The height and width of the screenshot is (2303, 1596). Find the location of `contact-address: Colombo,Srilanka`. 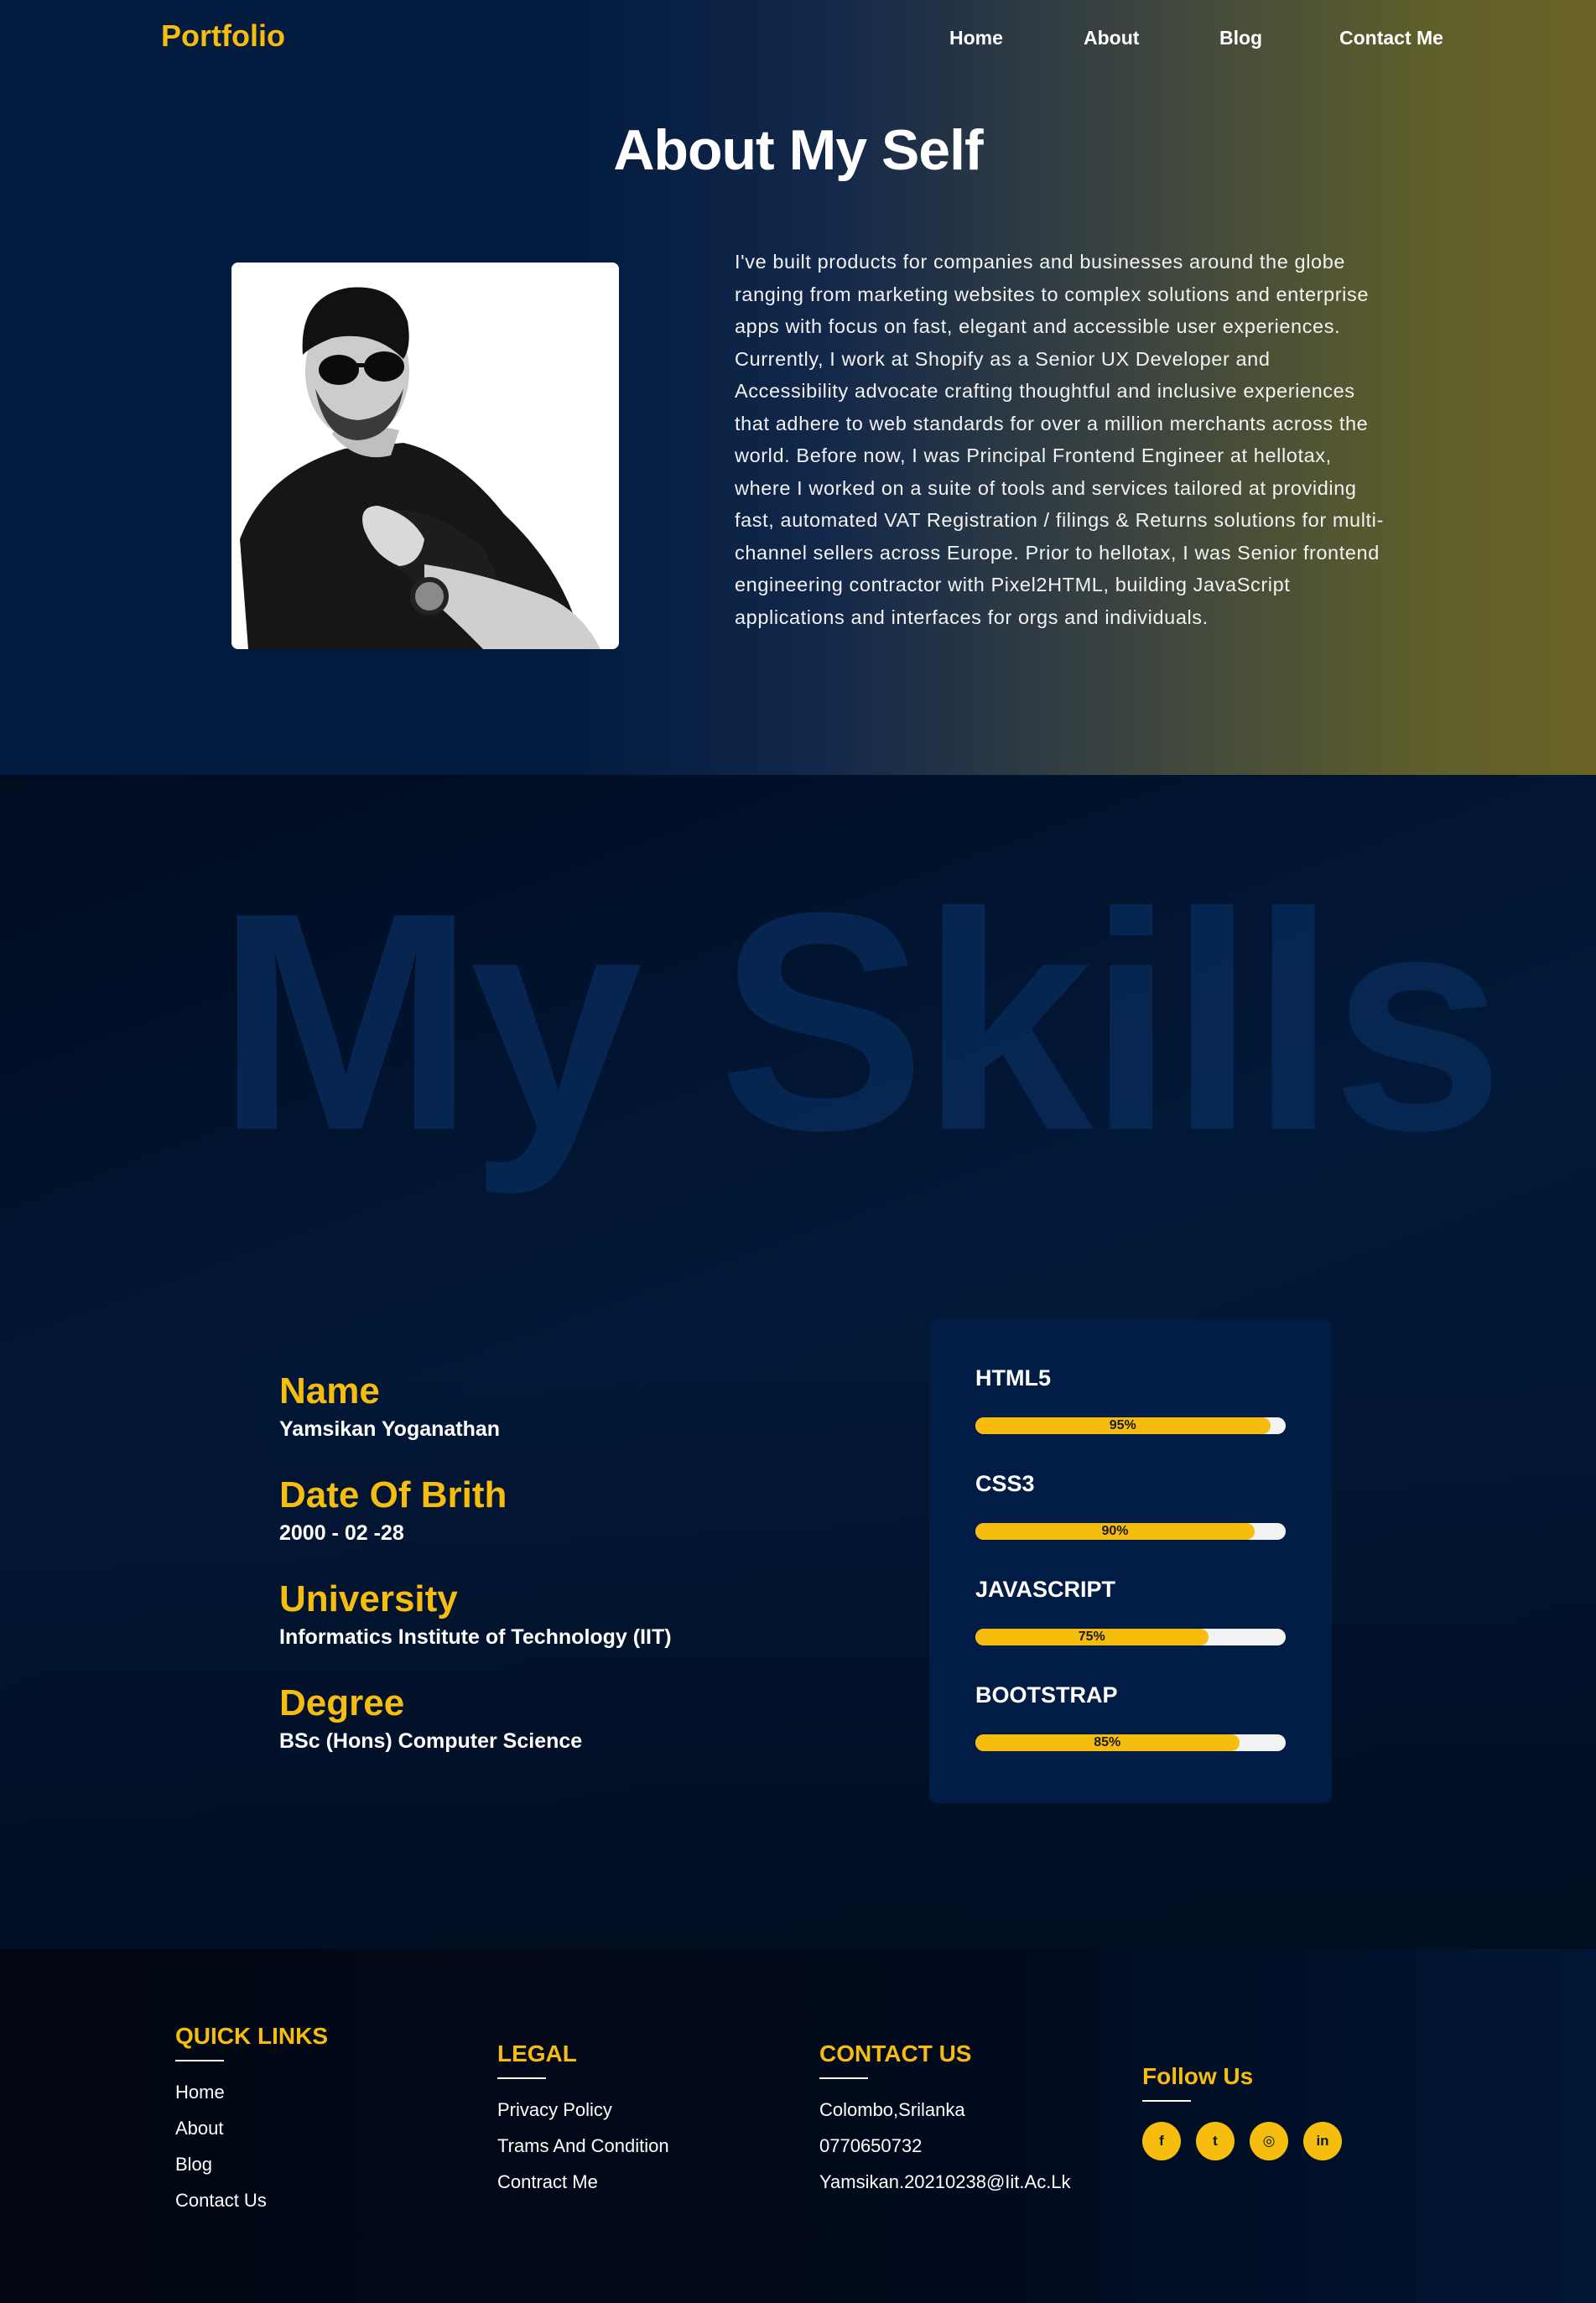

contact-address: Colombo,Srilanka is located at coordinates (892, 2109).